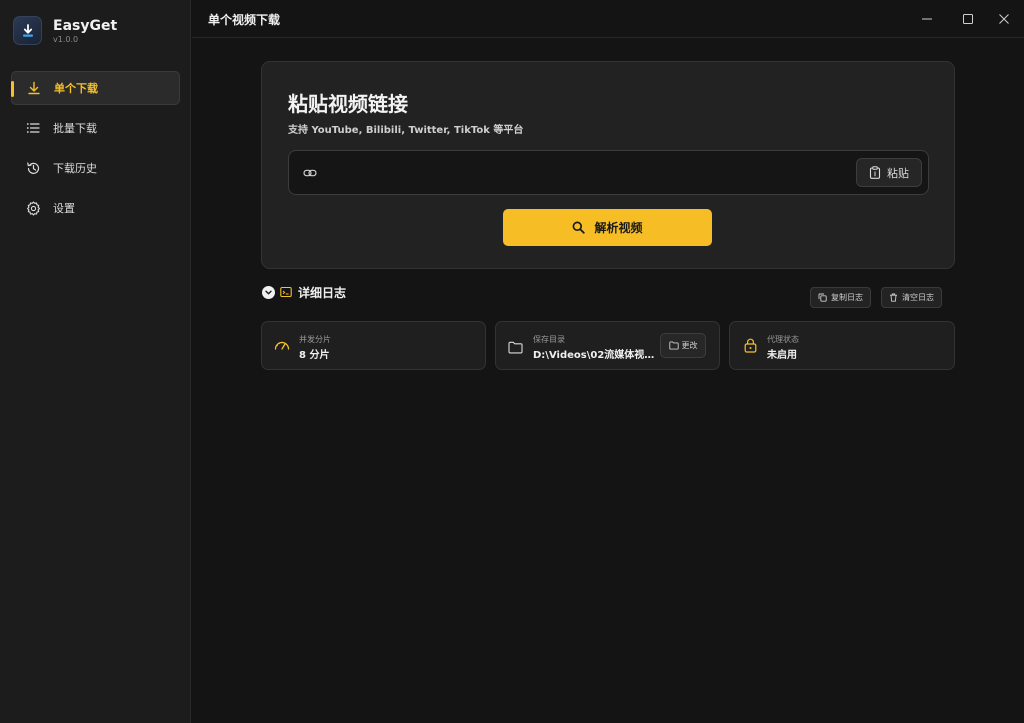 This screenshot has width=1024, height=723. I want to click on trash-icon, so click(893, 297).